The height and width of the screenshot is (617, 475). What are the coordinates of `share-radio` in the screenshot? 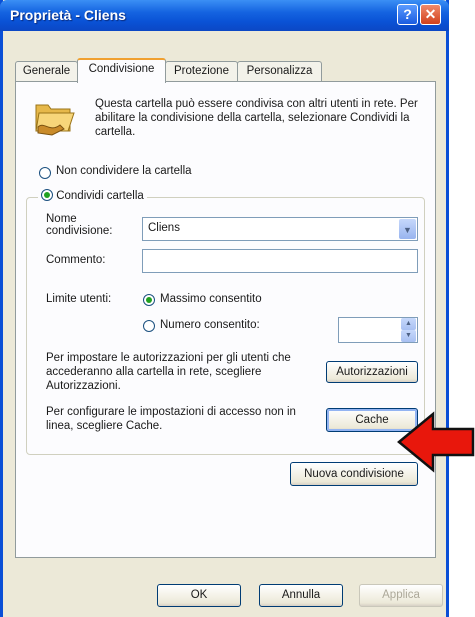 It's located at (47, 195).